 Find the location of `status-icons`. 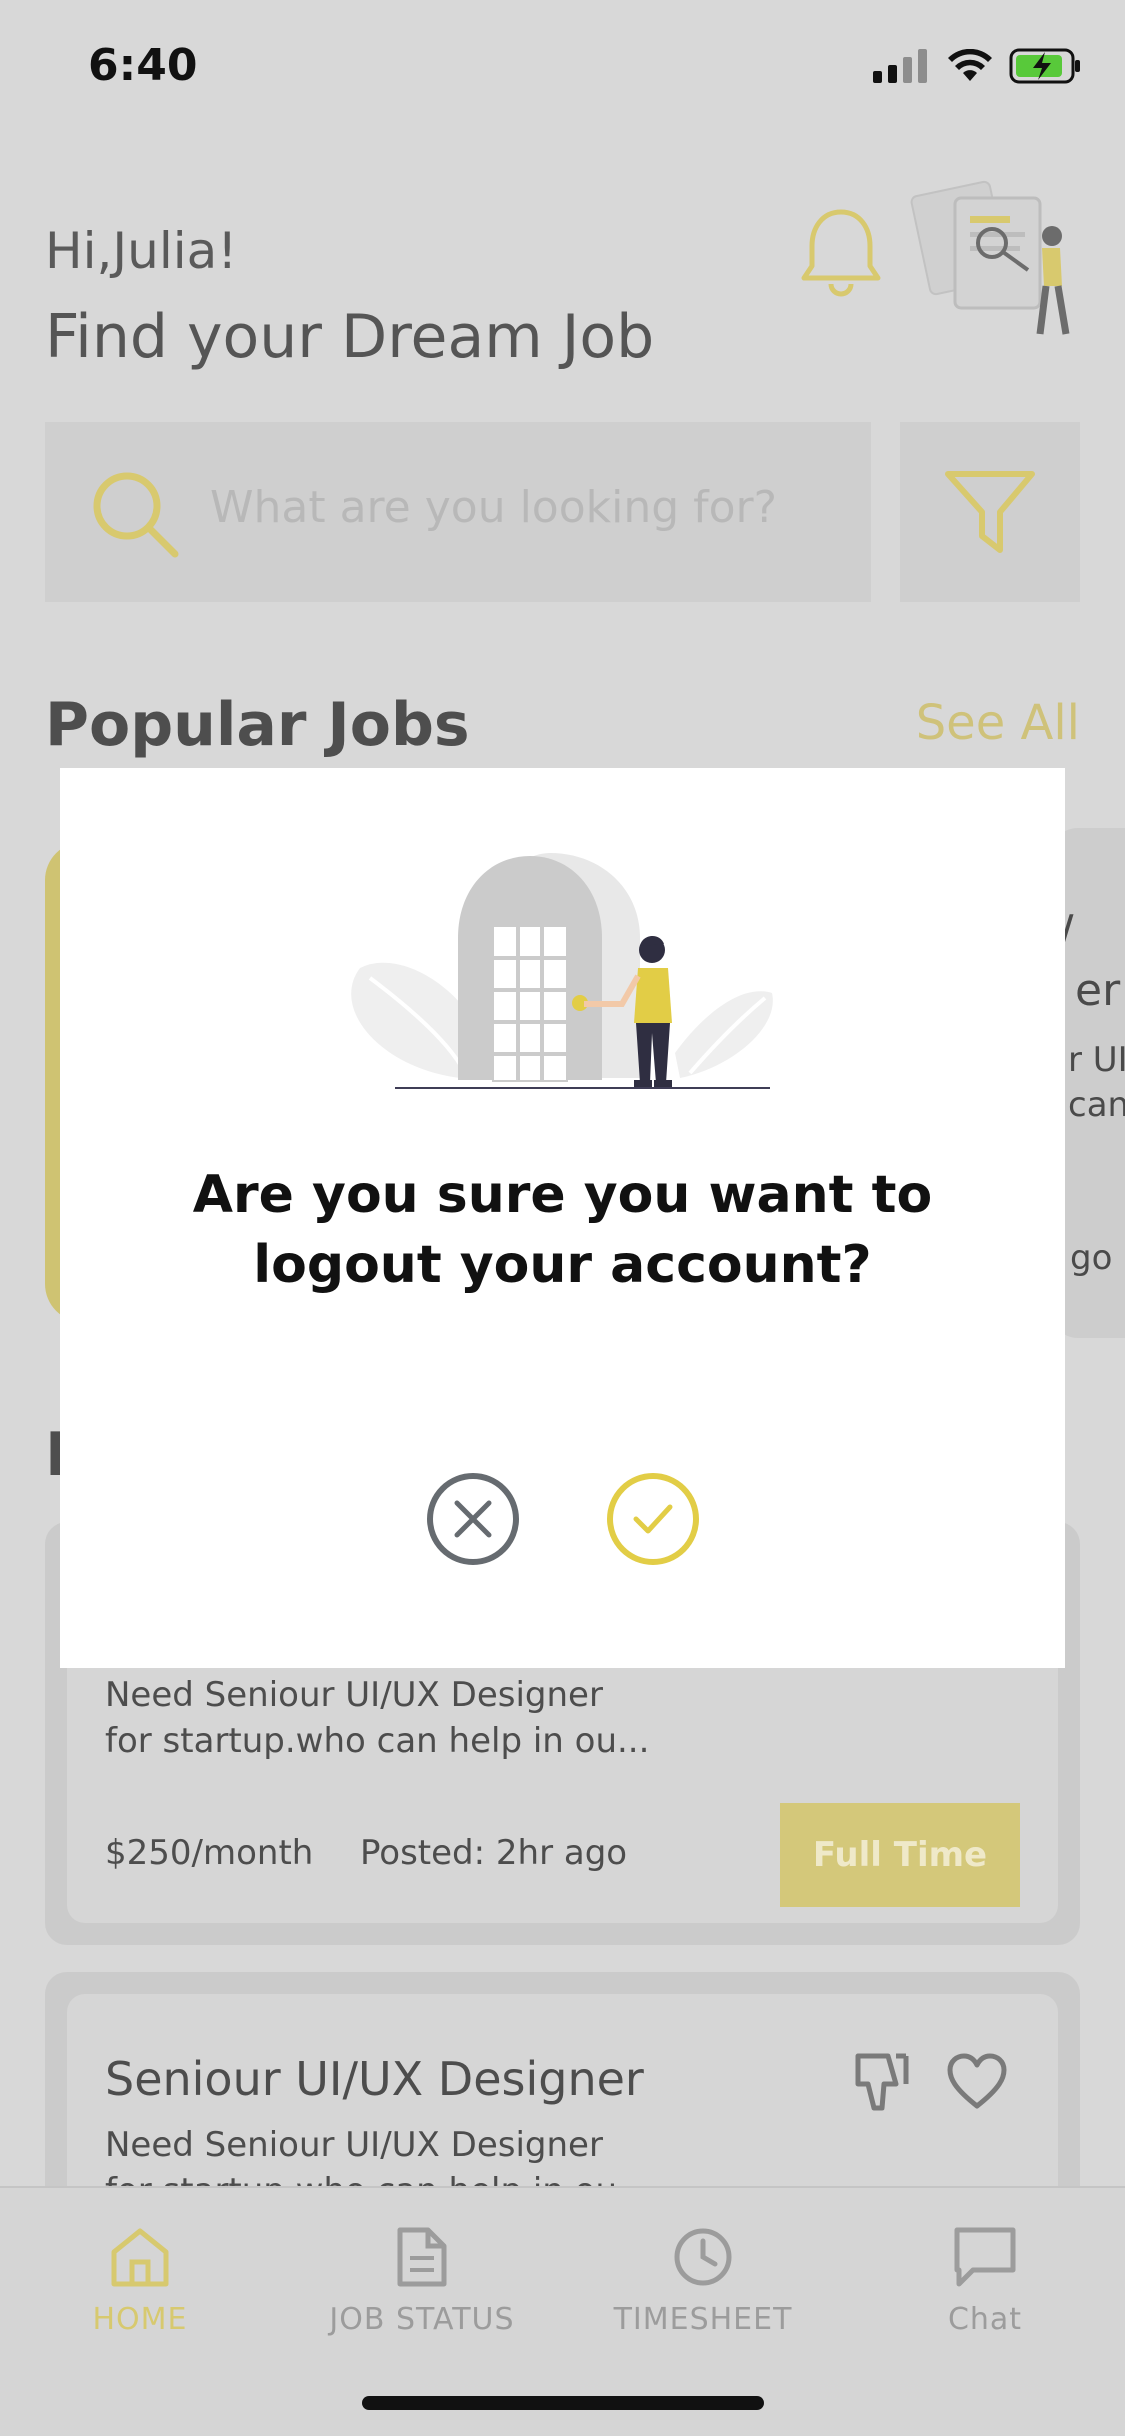

status-icons is located at coordinates (978, 66).